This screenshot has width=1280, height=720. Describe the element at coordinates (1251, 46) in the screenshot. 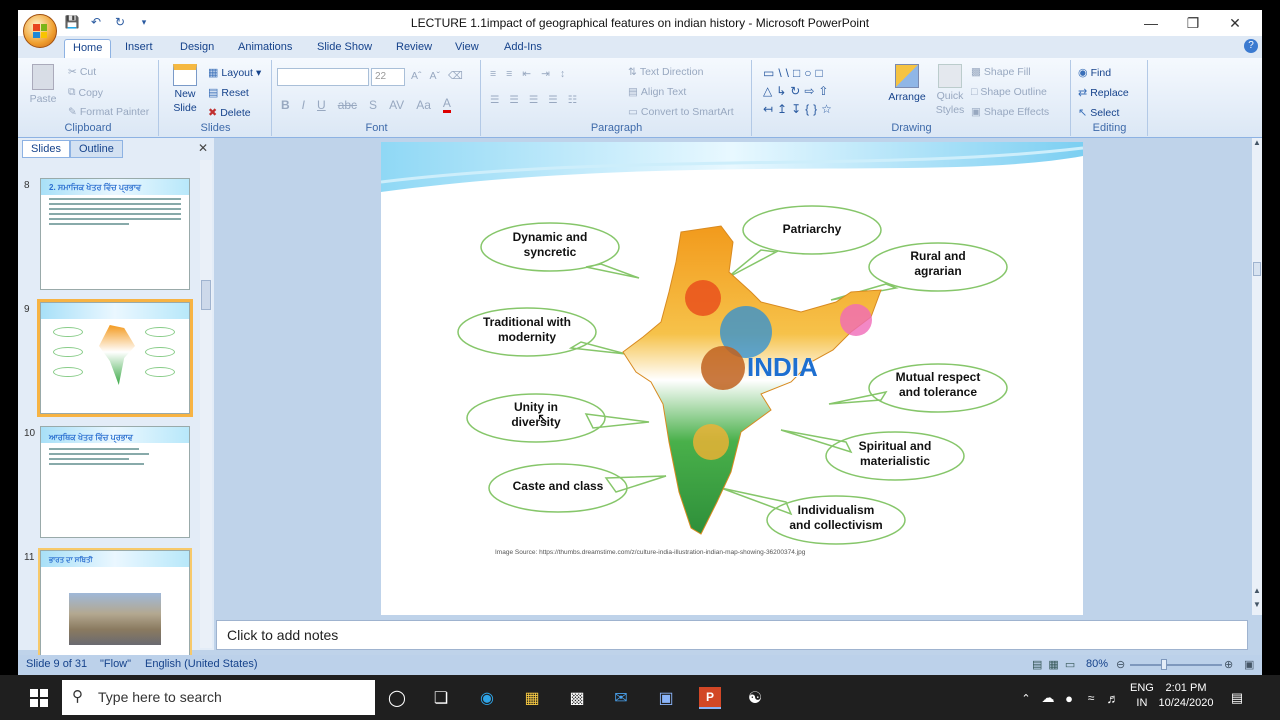

I see `help-icon: ?` at that location.